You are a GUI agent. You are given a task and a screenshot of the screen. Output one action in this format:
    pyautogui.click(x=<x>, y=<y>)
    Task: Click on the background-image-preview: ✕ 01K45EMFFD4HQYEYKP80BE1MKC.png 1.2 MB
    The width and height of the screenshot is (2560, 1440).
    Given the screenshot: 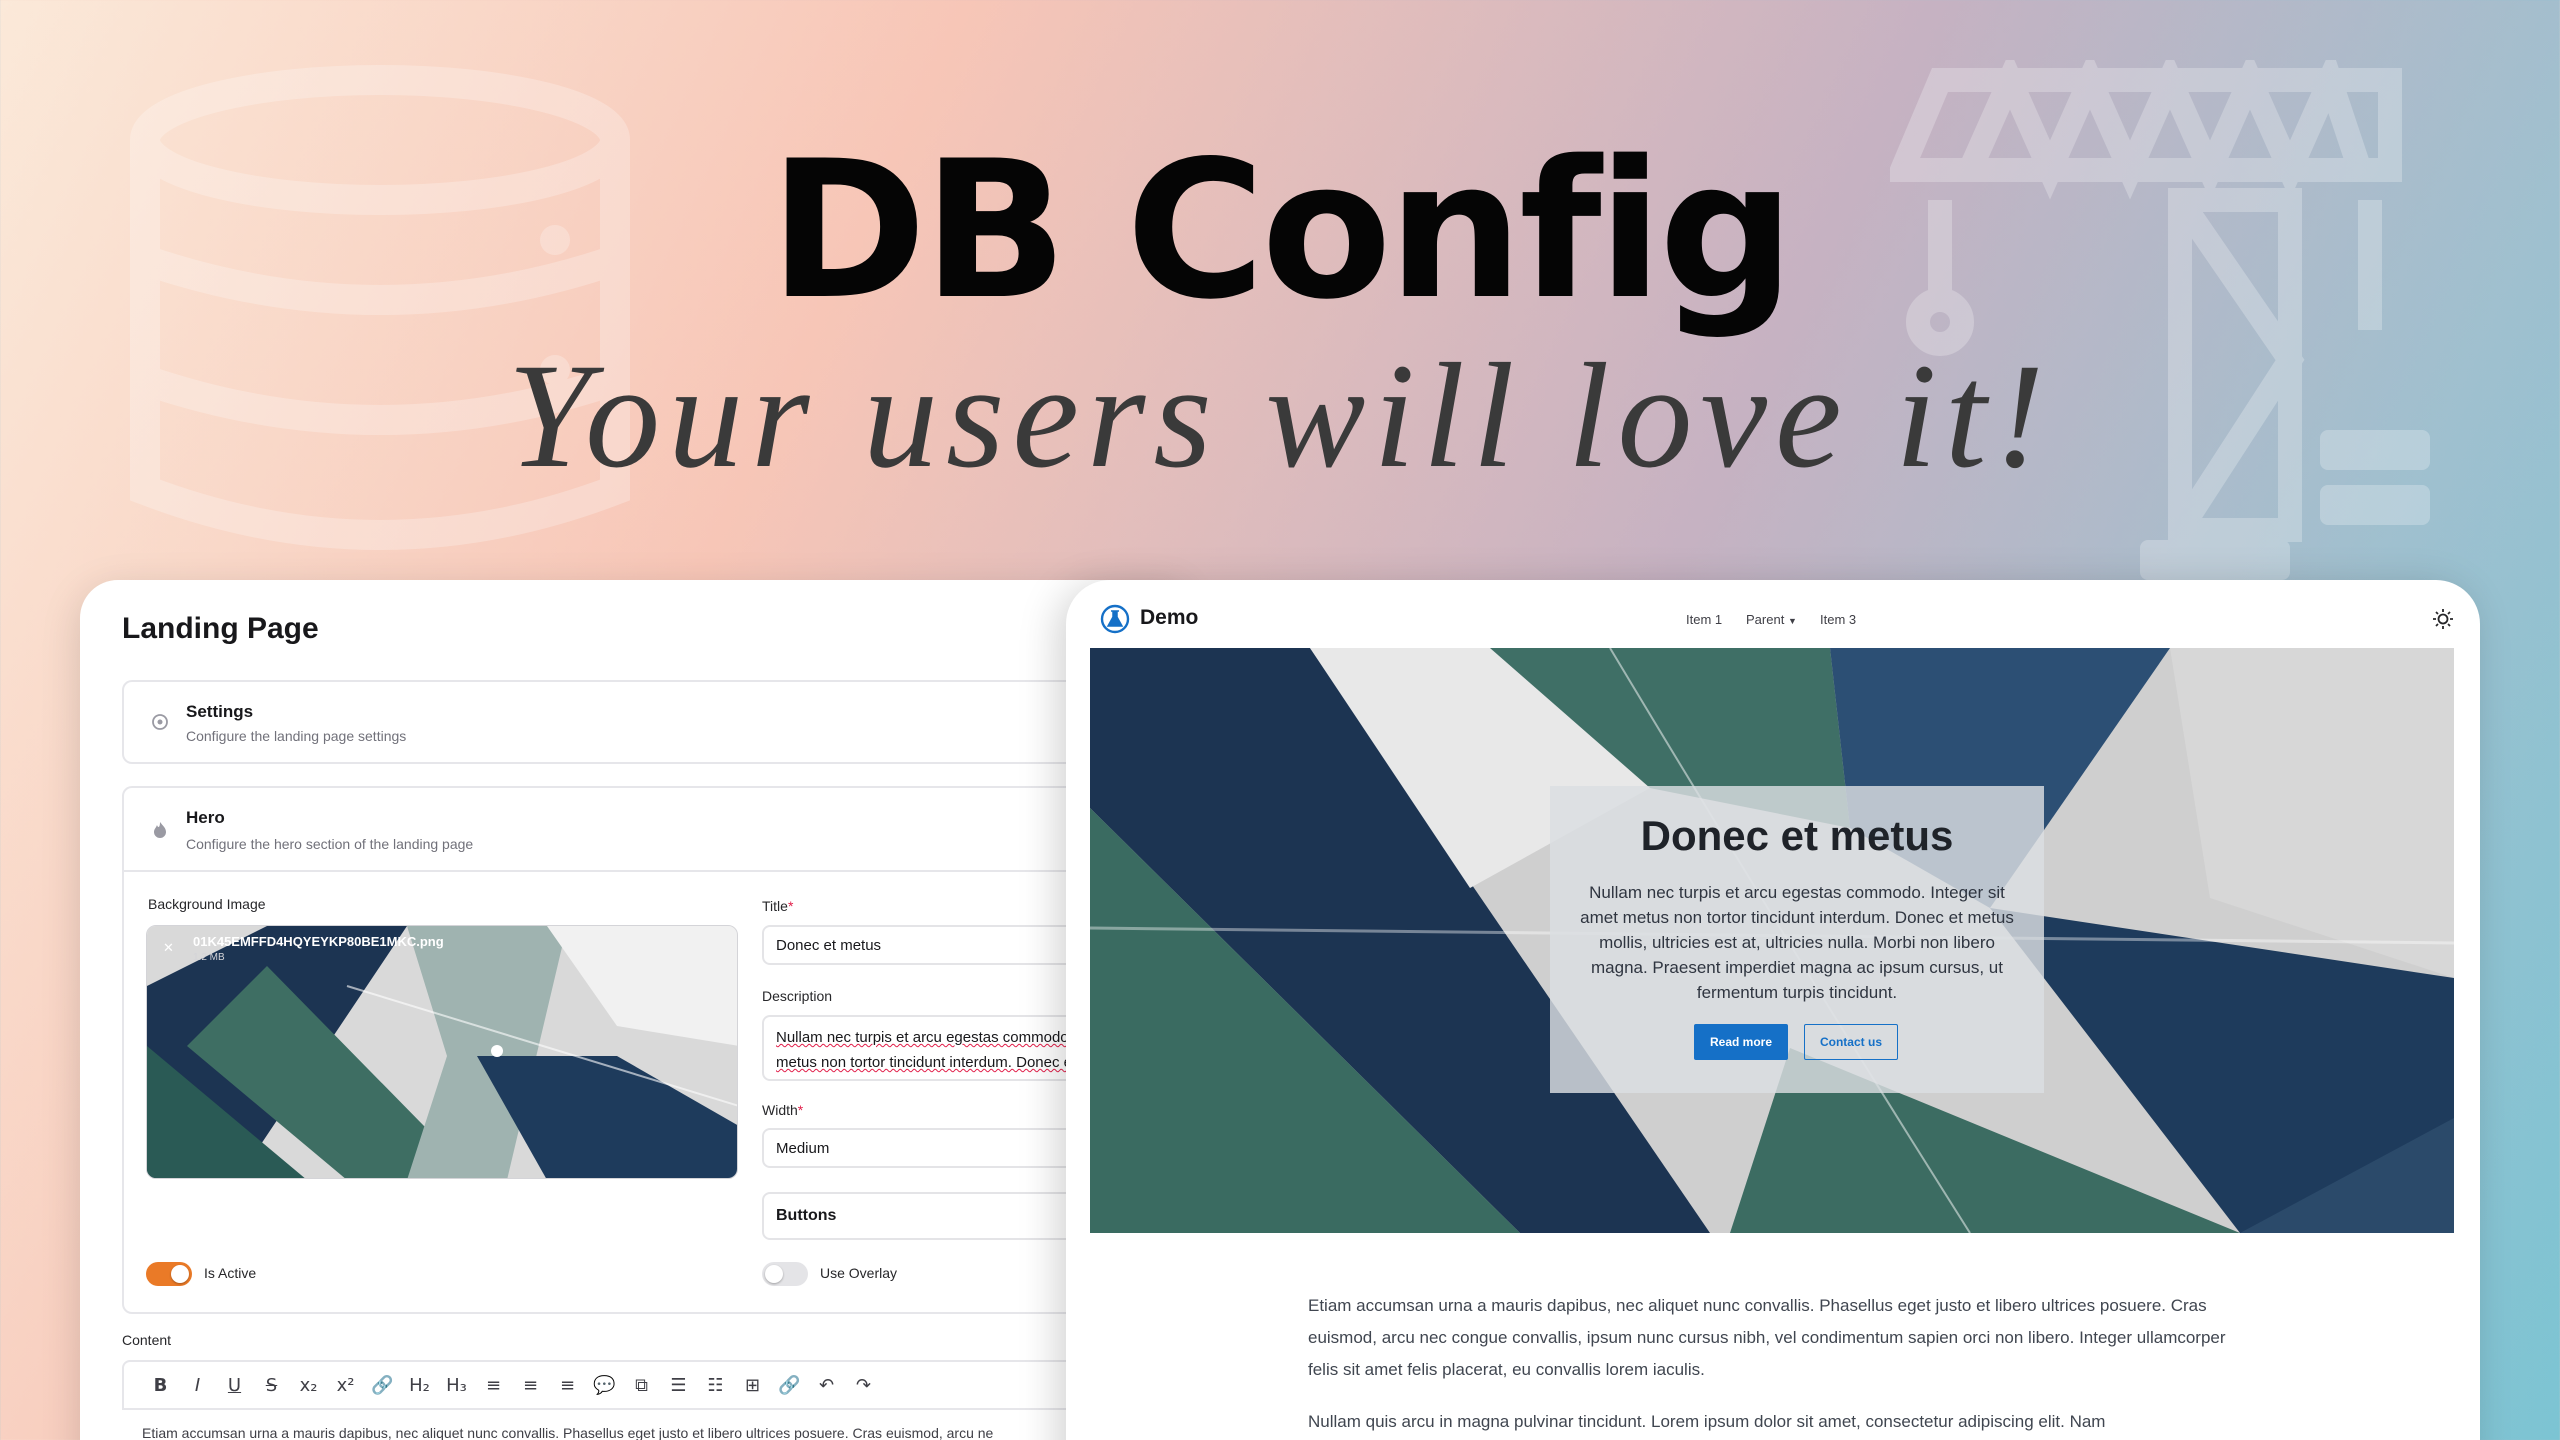 What is the action you would take?
    pyautogui.click(x=442, y=1052)
    